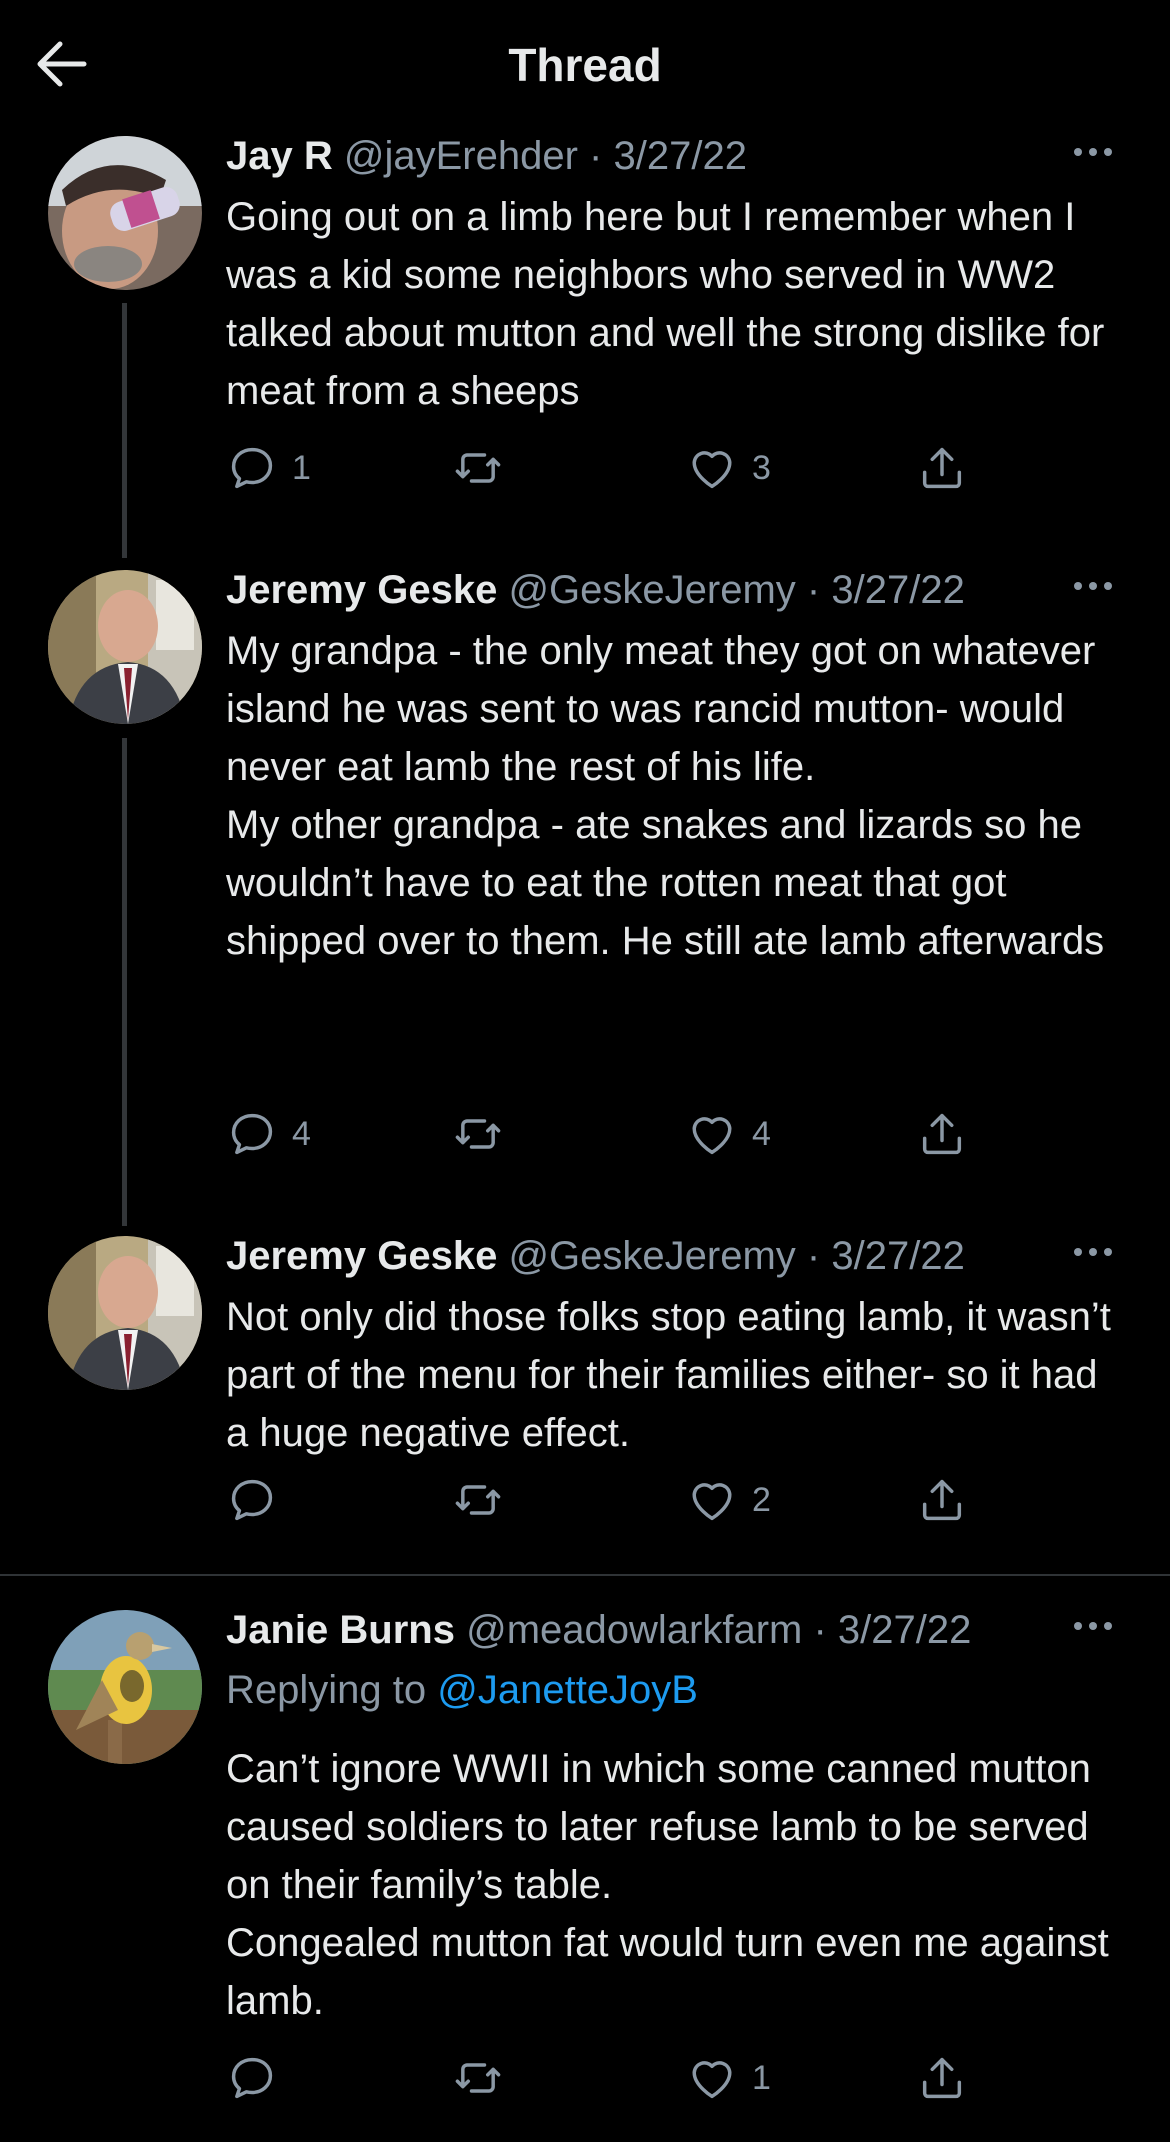 This screenshot has width=1170, height=2142. I want to click on reply-button: 1, so click(268, 468).